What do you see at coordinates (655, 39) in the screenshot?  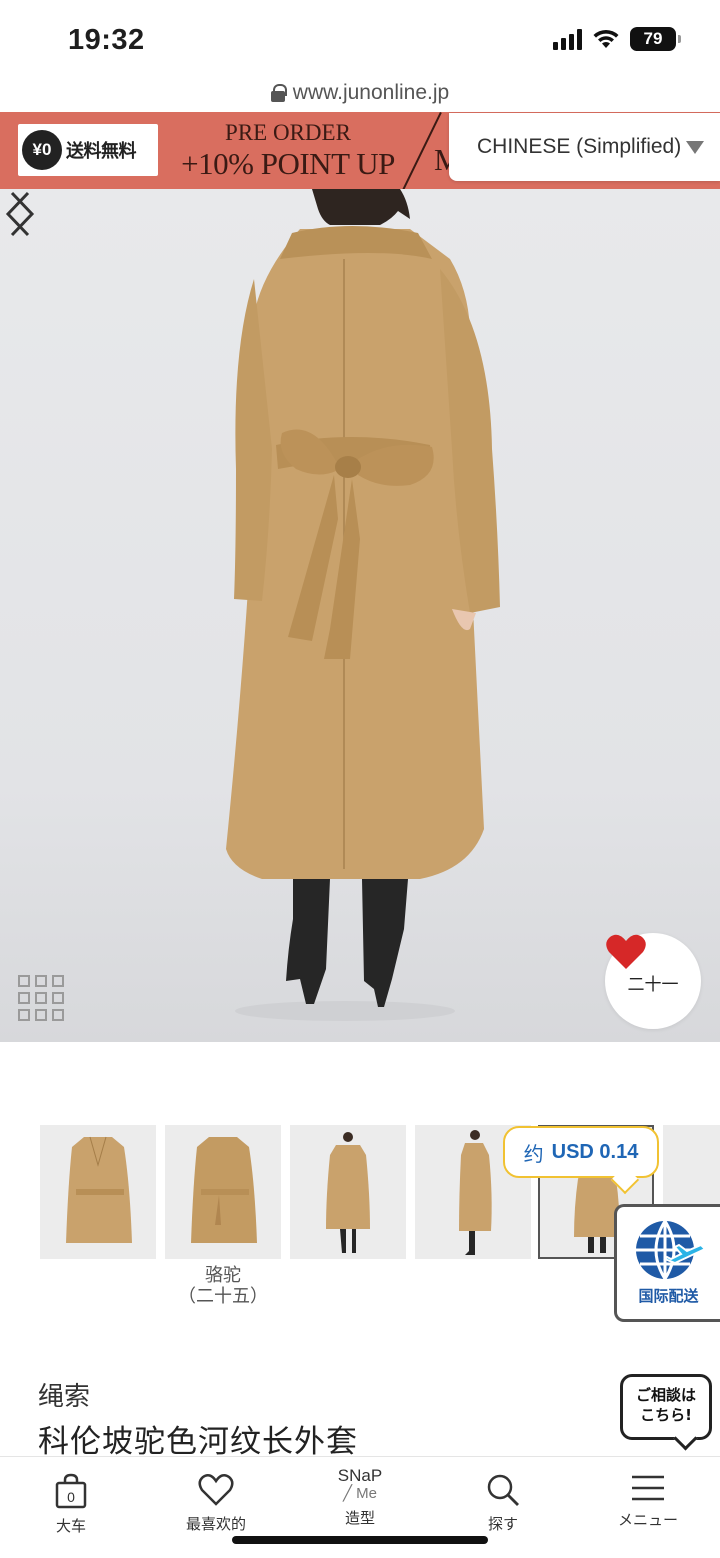 I see `battery-icon: 79` at bounding box center [655, 39].